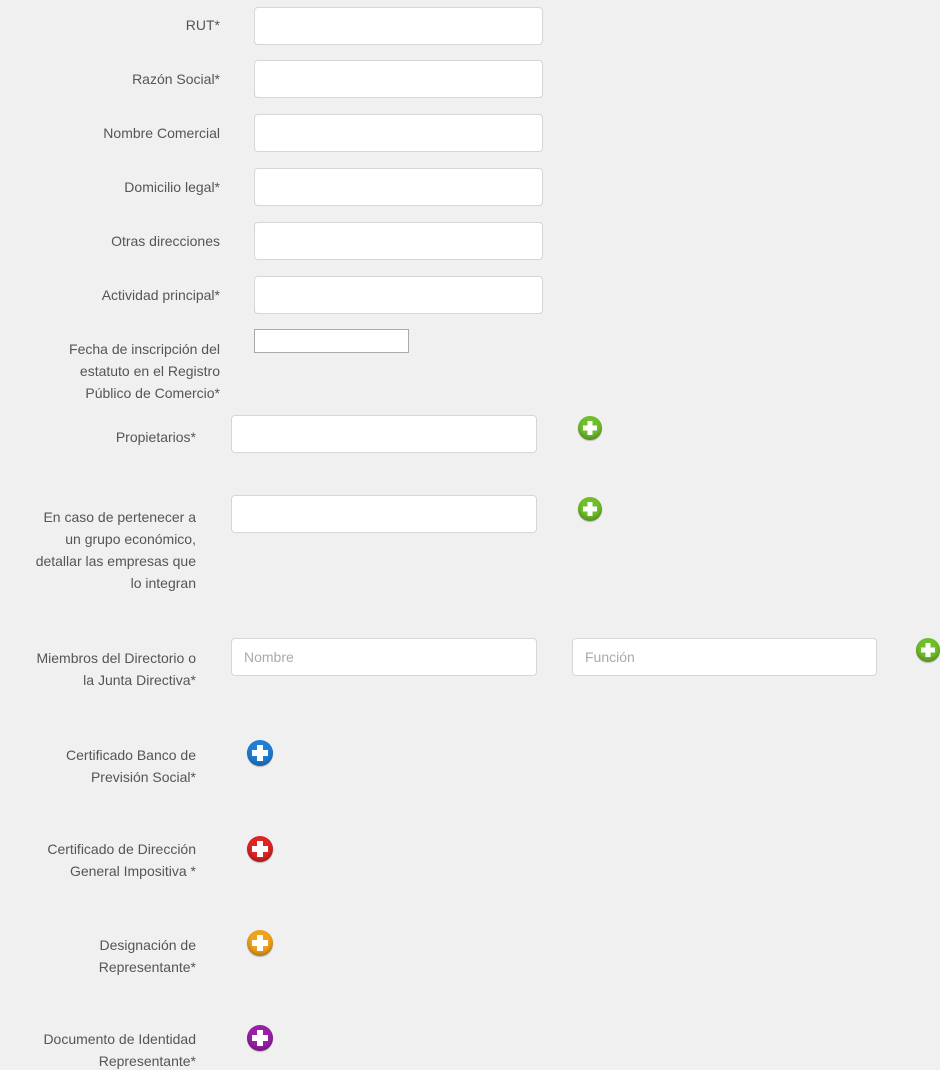 This screenshot has height=1070, width=940. What do you see at coordinates (161, 133) in the screenshot?
I see `nombre-comercial-label: Nombre Comercial` at bounding box center [161, 133].